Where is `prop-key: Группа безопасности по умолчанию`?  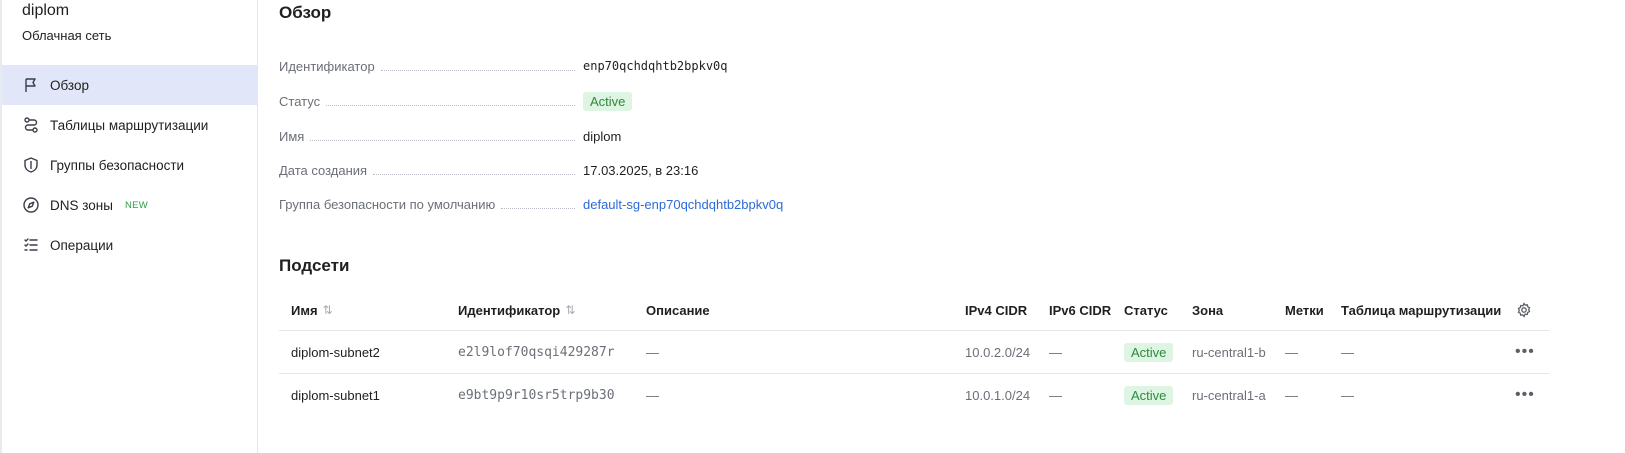 prop-key: Группа безопасности по умолчанию is located at coordinates (431, 204).